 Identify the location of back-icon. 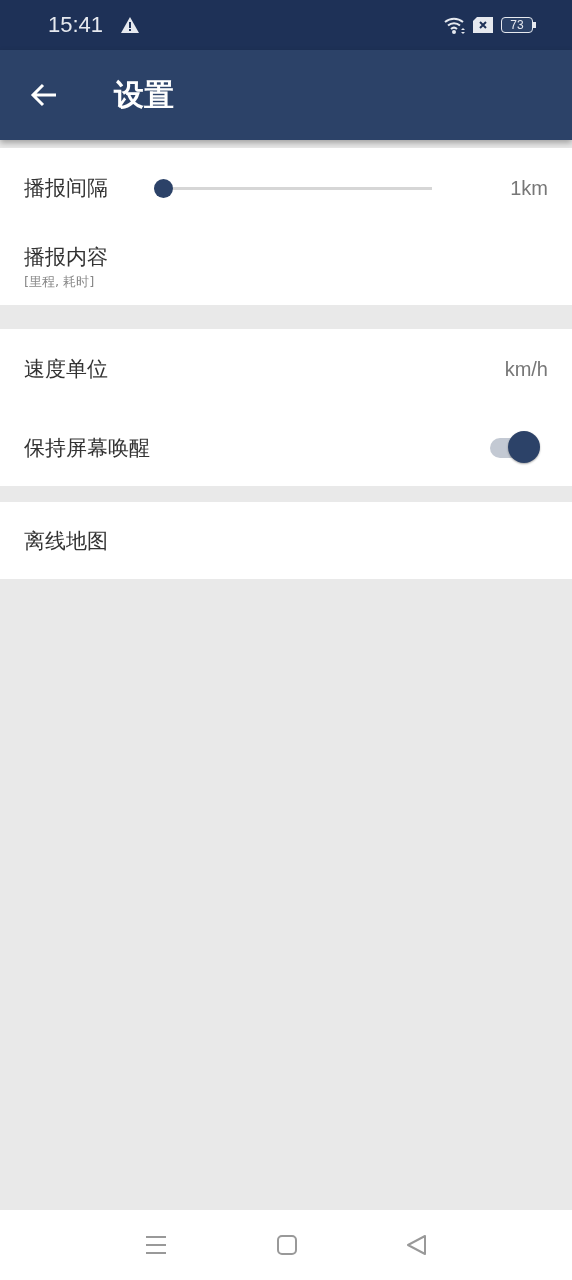
(417, 1245).